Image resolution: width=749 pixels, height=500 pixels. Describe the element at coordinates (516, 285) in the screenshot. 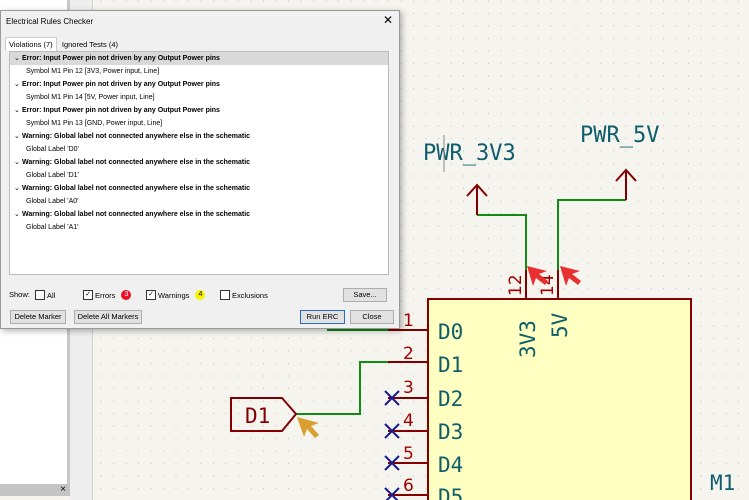

I see `pin-number-12: 12` at that location.